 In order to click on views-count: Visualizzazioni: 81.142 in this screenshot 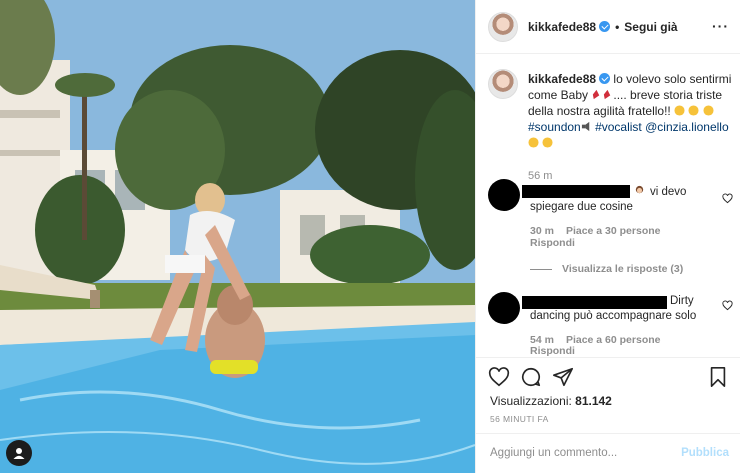, I will do `click(551, 401)`.